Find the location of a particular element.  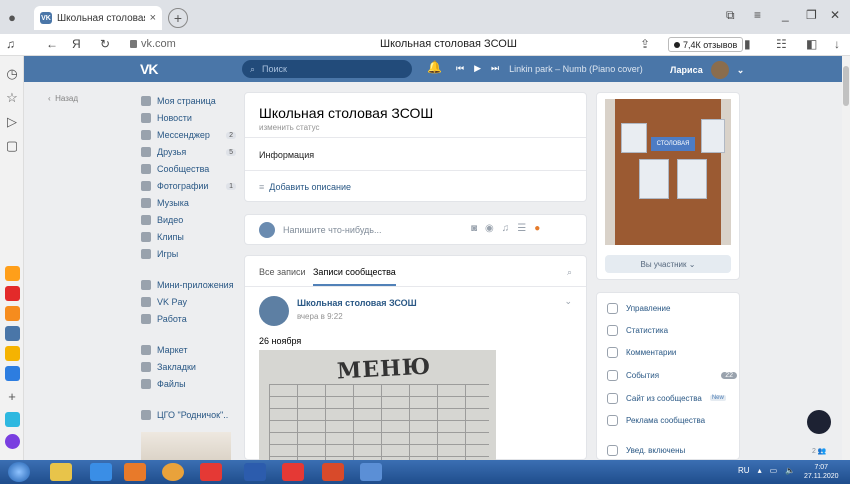

prev-track-icon: ⏮ is located at coordinates (460, 68).